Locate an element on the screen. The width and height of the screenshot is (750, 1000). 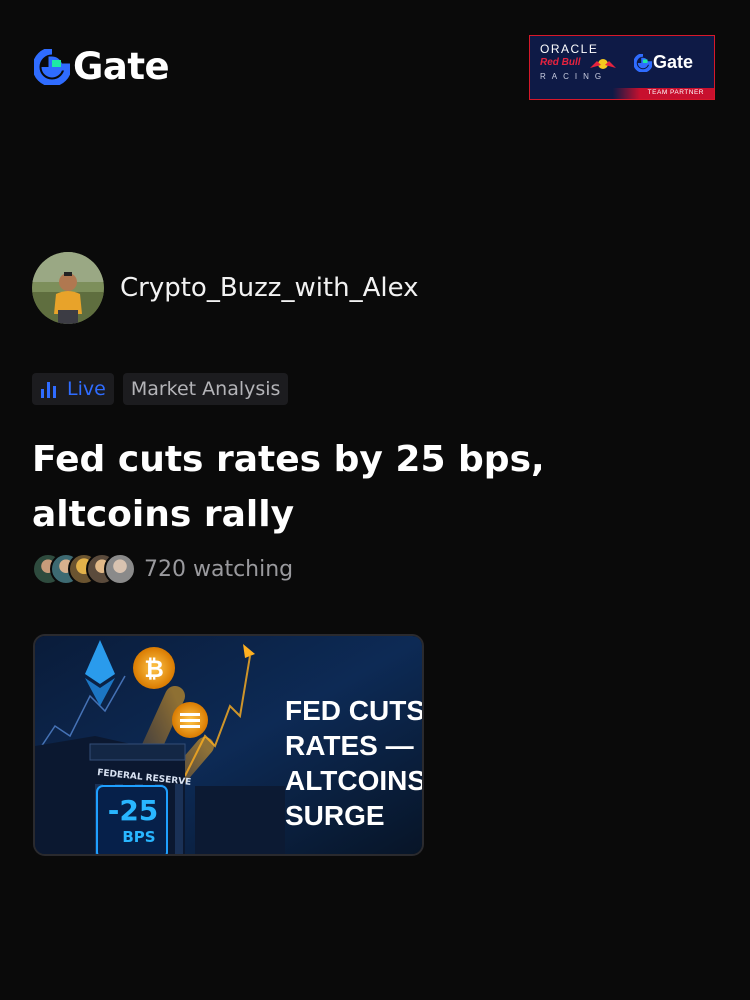
rate-unit: BPS is located at coordinates (138, 837).